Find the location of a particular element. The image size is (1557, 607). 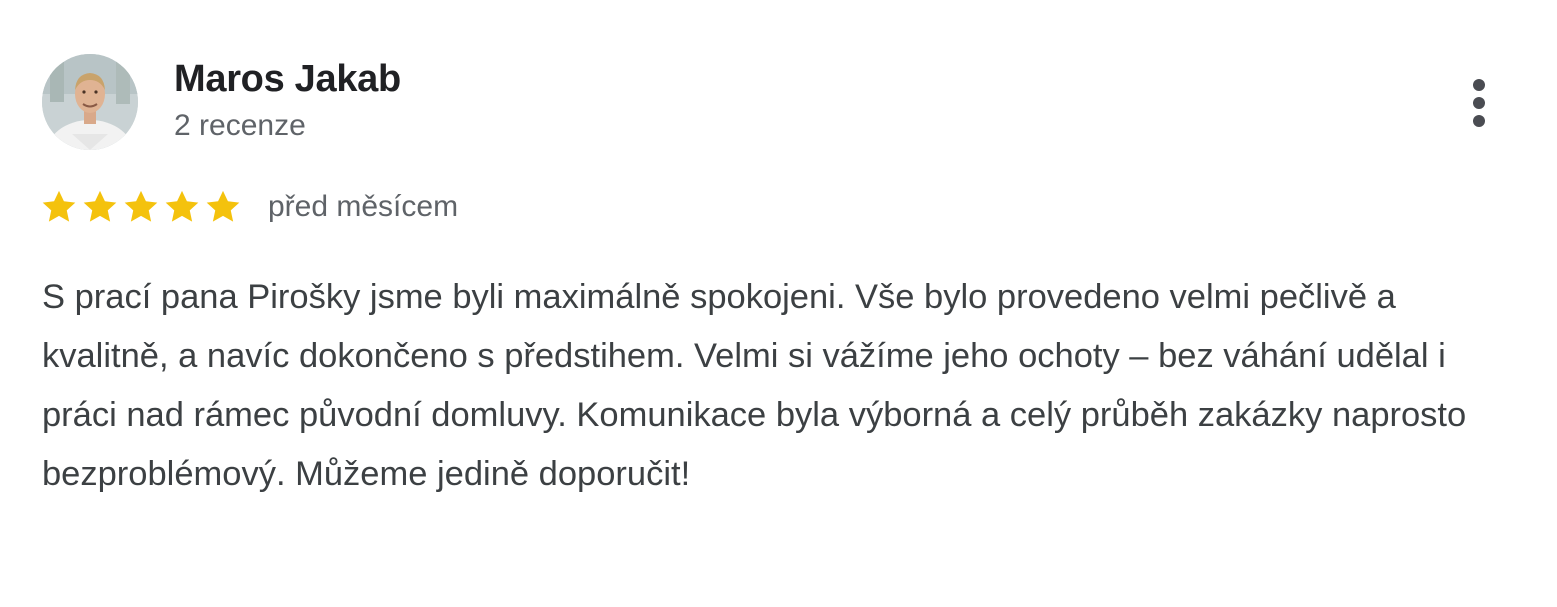

review-count: 2 recenze is located at coordinates (240, 126).